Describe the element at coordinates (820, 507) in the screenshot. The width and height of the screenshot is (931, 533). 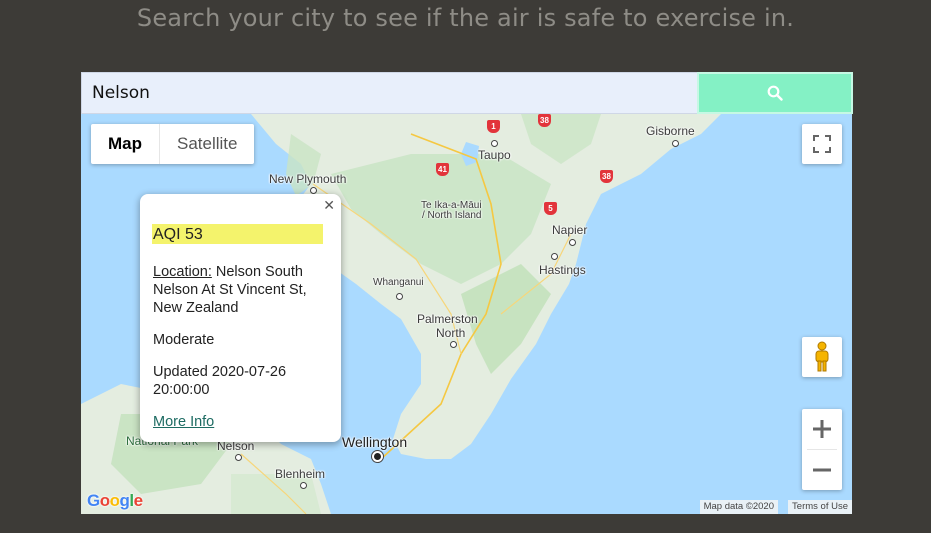
I see `terms-of-use-link: Terms of Use` at that location.